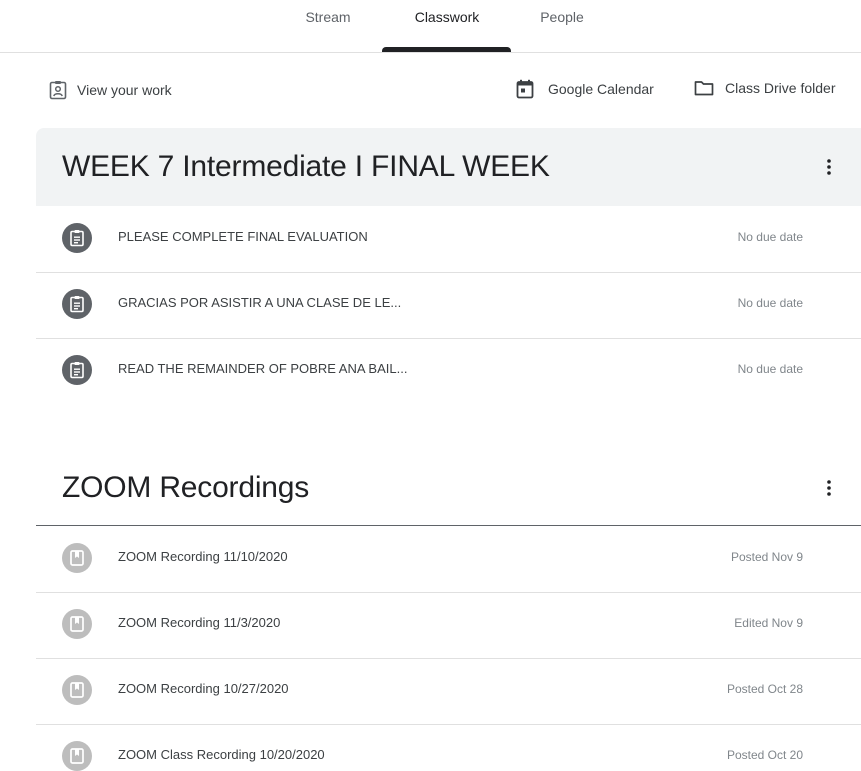 The width and height of the screenshot is (861, 771). I want to click on view-your-work-button: View your work, so click(110, 90).